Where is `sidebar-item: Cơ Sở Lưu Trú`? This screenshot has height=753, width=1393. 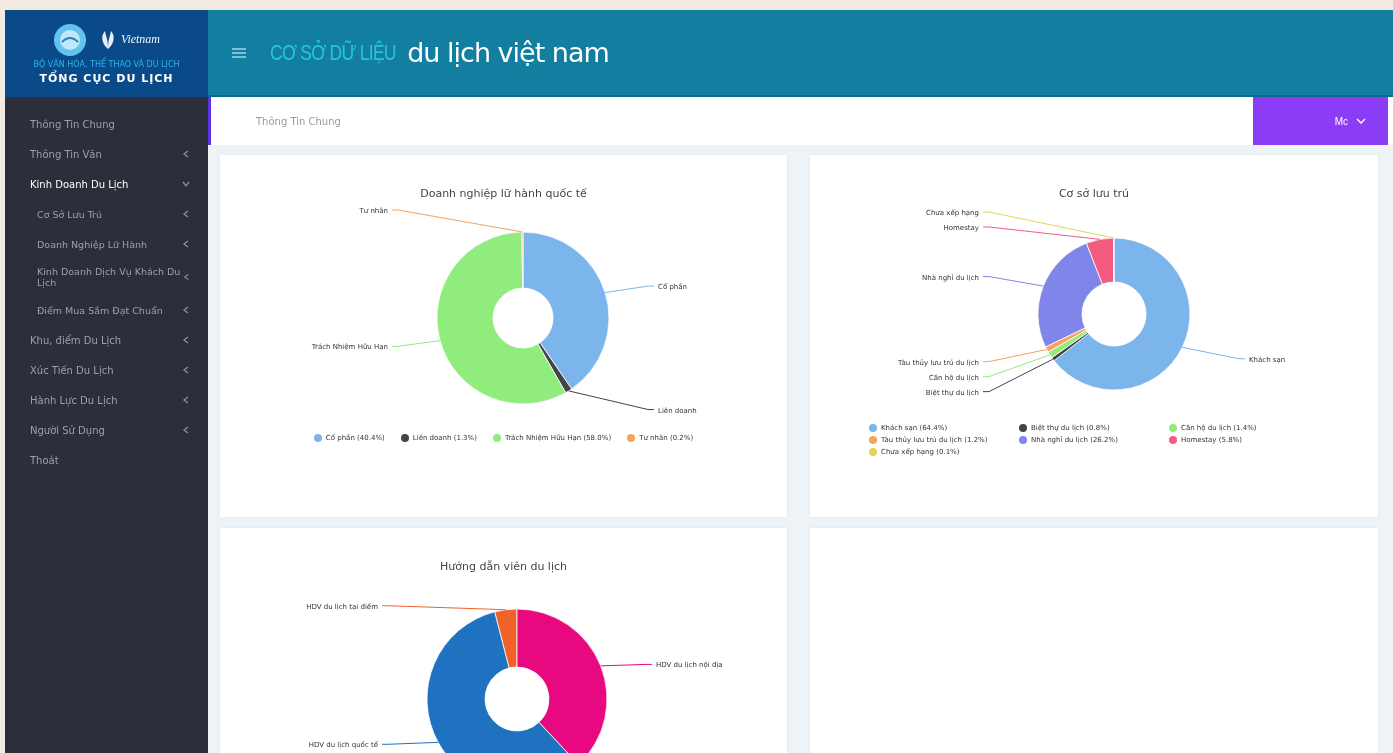
sidebar-item: Cơ Sở Lưu Trú is located at coordinates (106, 214).